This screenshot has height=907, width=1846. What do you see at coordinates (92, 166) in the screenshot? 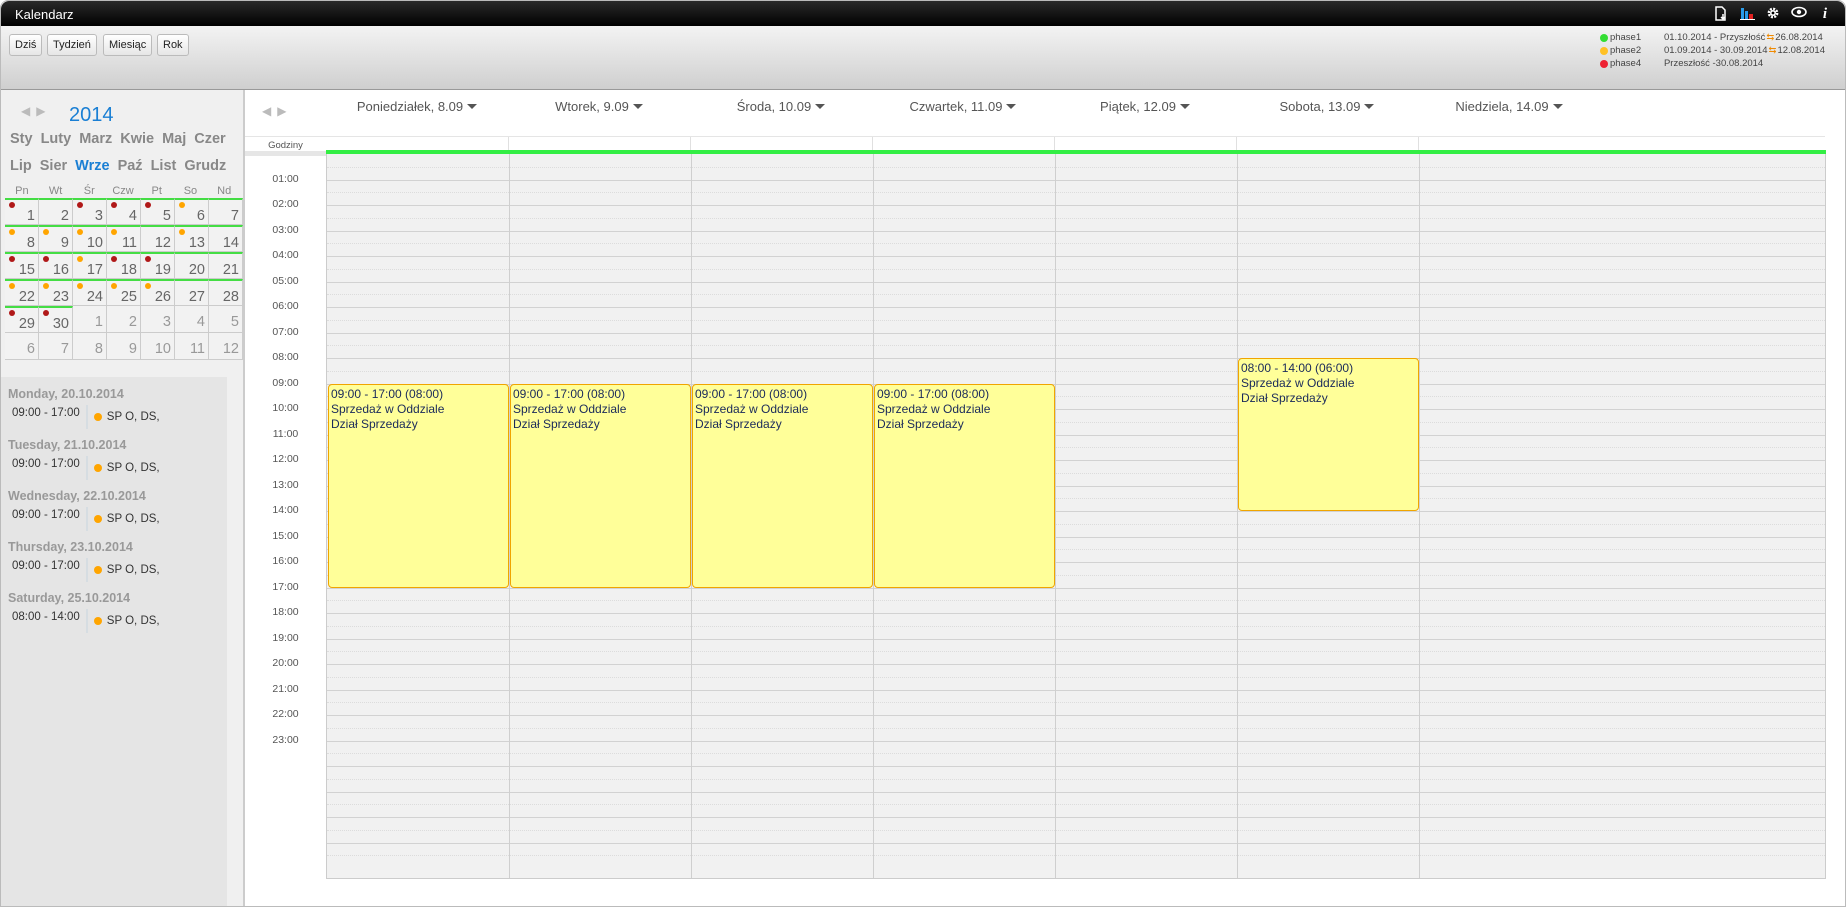
I see `month-link: Wrze` at bounding box center [92, 166].